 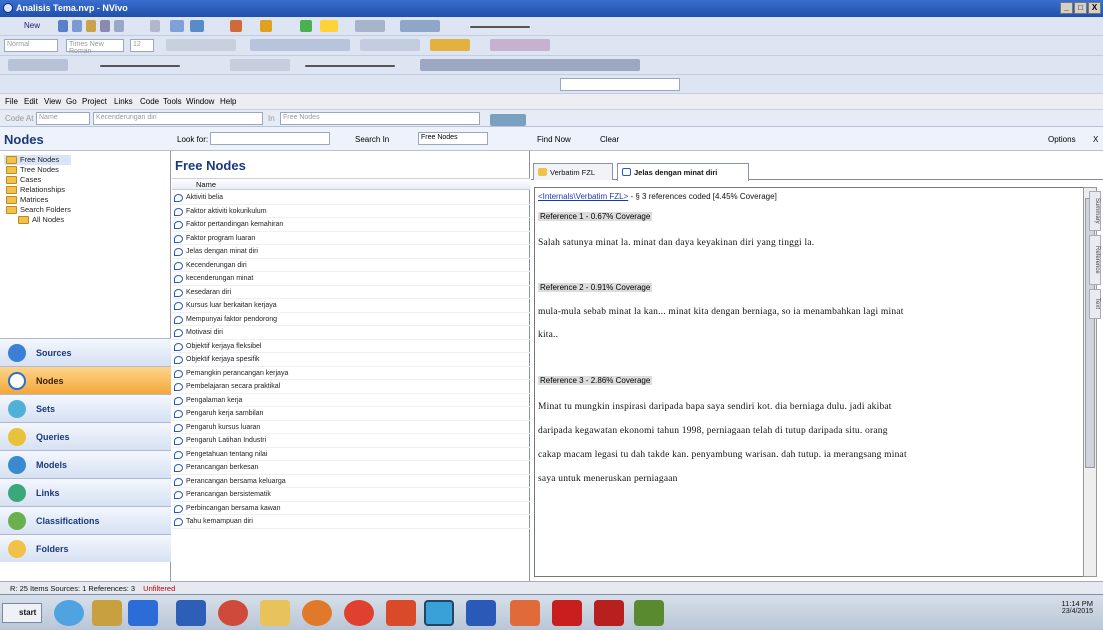 What do you see at coordinates (351, 508) in the screenshot?
I see `list-item: Perbincangan bersama kawan` at bounding box center [351, 508].